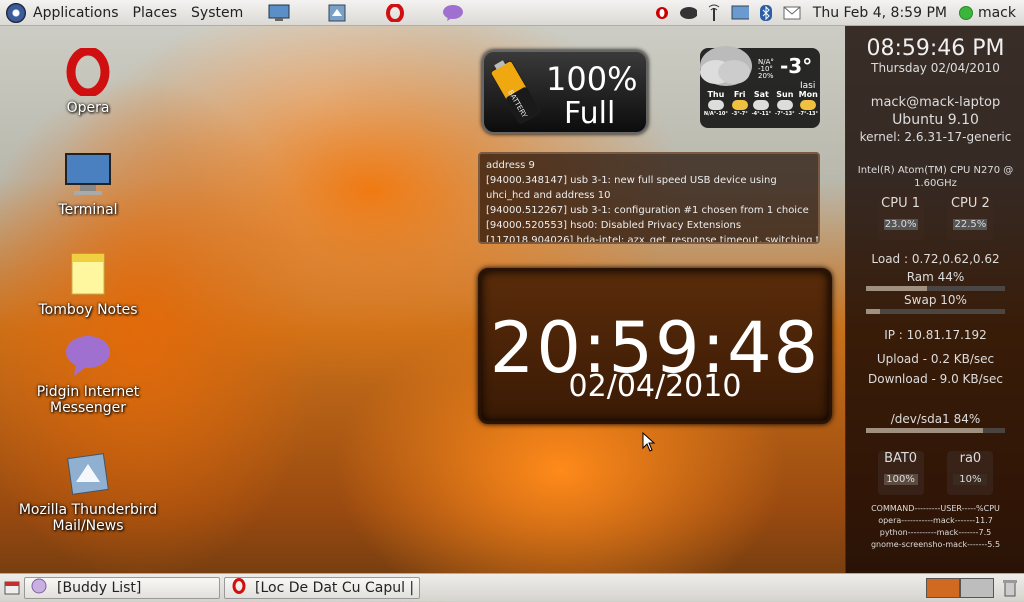  I want to click on disk-bar, so click(935, 430).